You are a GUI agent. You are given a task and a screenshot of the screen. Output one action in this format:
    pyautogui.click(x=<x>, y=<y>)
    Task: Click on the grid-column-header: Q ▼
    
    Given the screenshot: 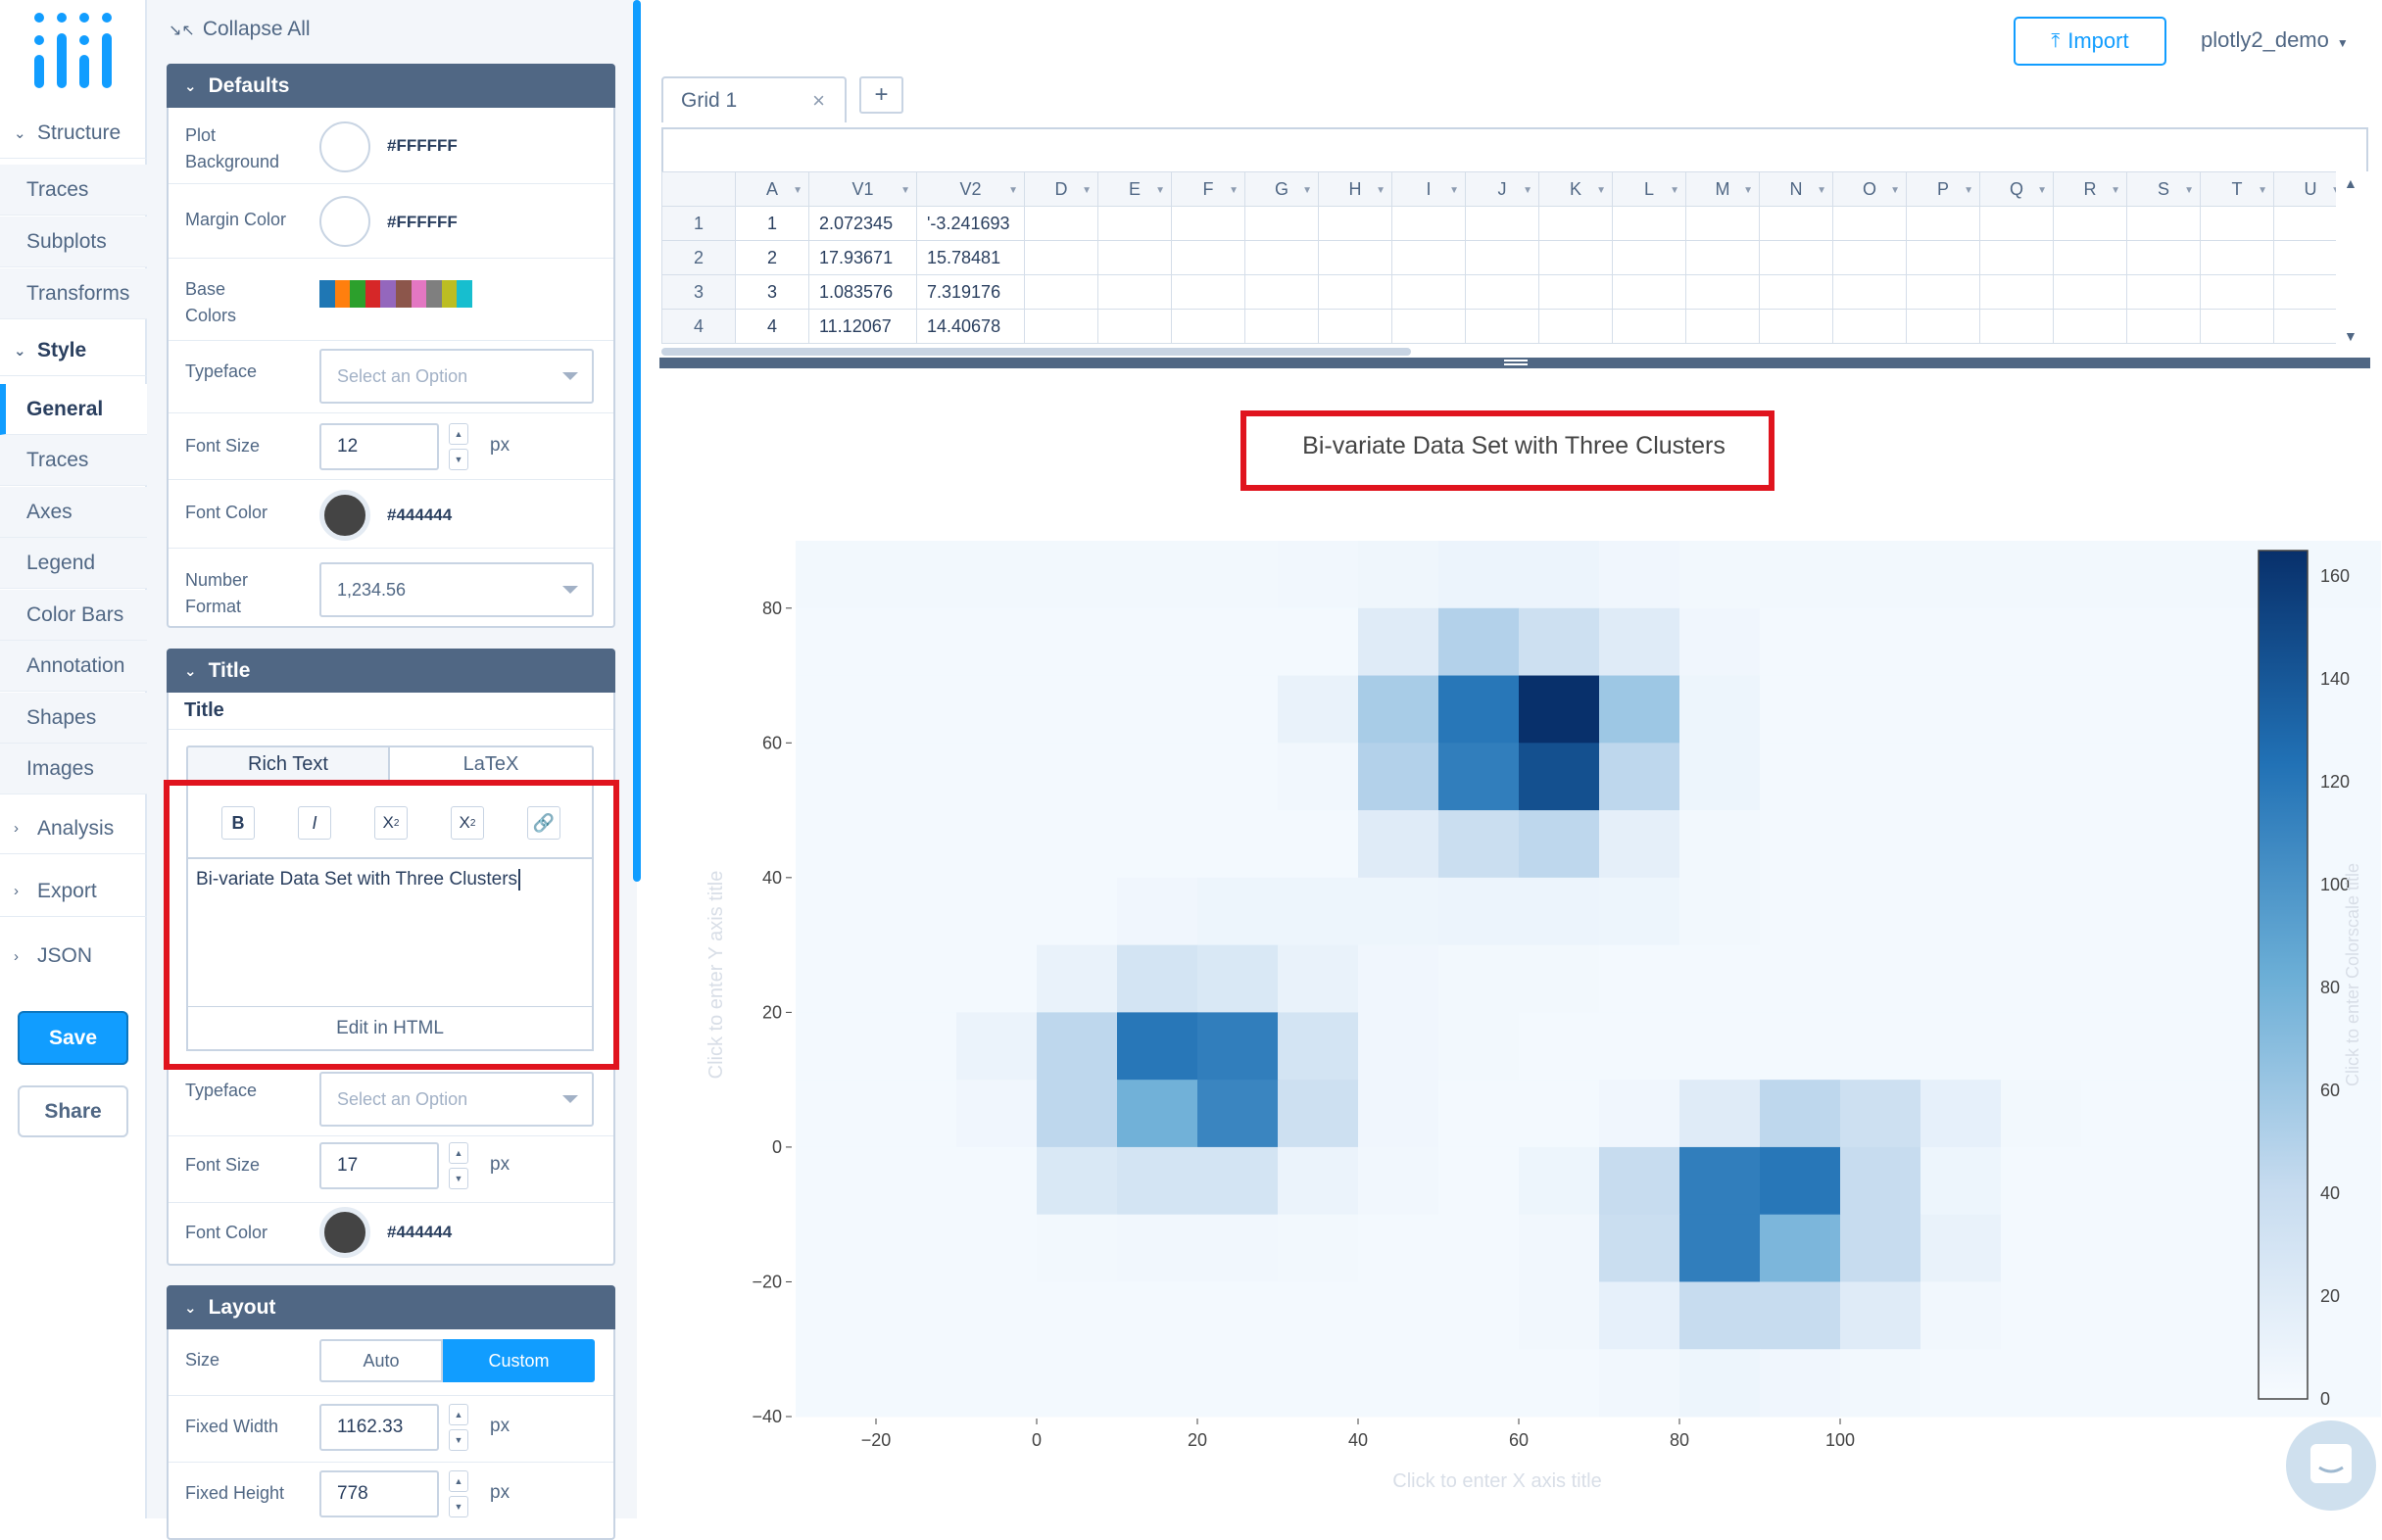 What is the action you would take?
    pyautogui.click(x=2016, y=189)
    